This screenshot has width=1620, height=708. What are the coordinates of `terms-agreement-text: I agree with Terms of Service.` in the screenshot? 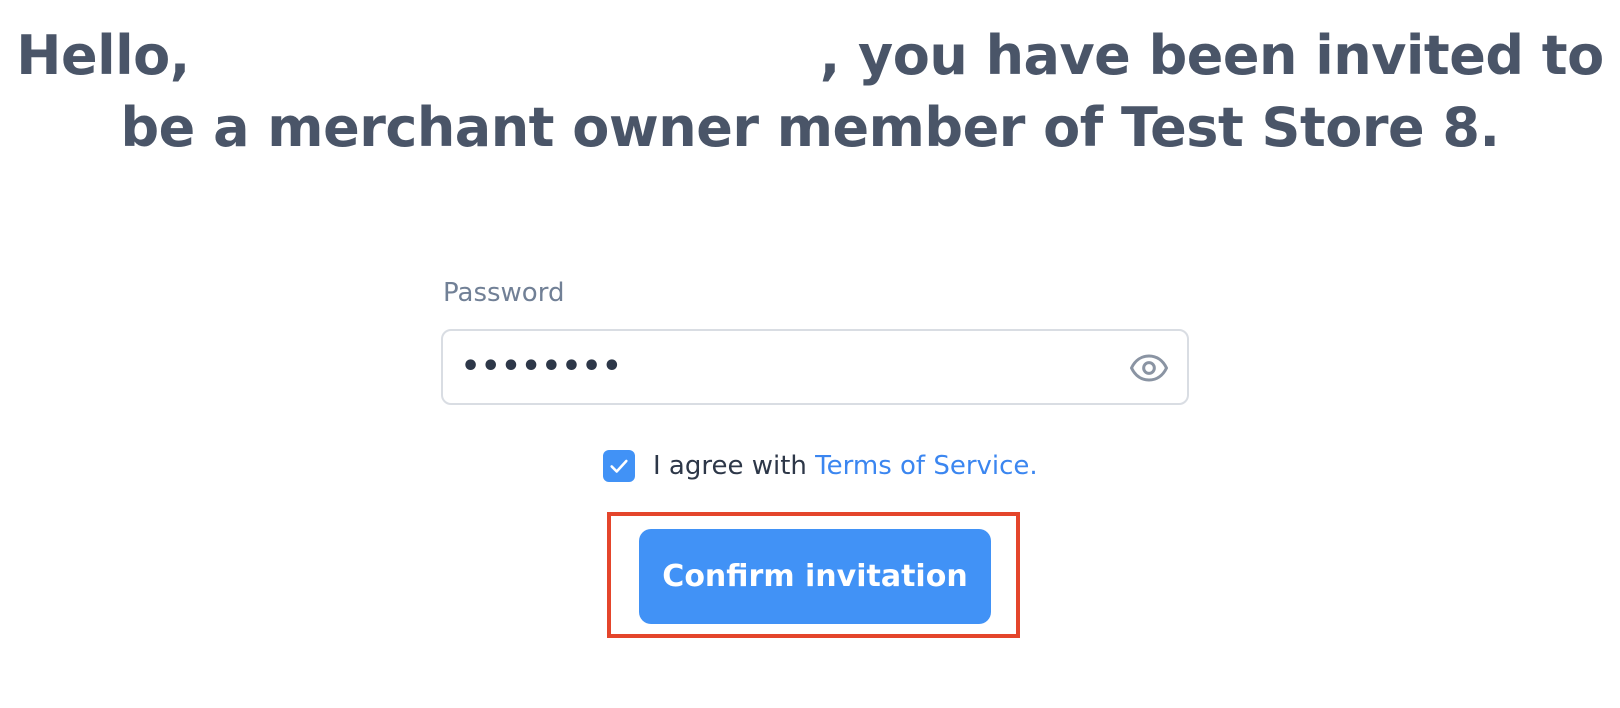 It's located at (845, 466).